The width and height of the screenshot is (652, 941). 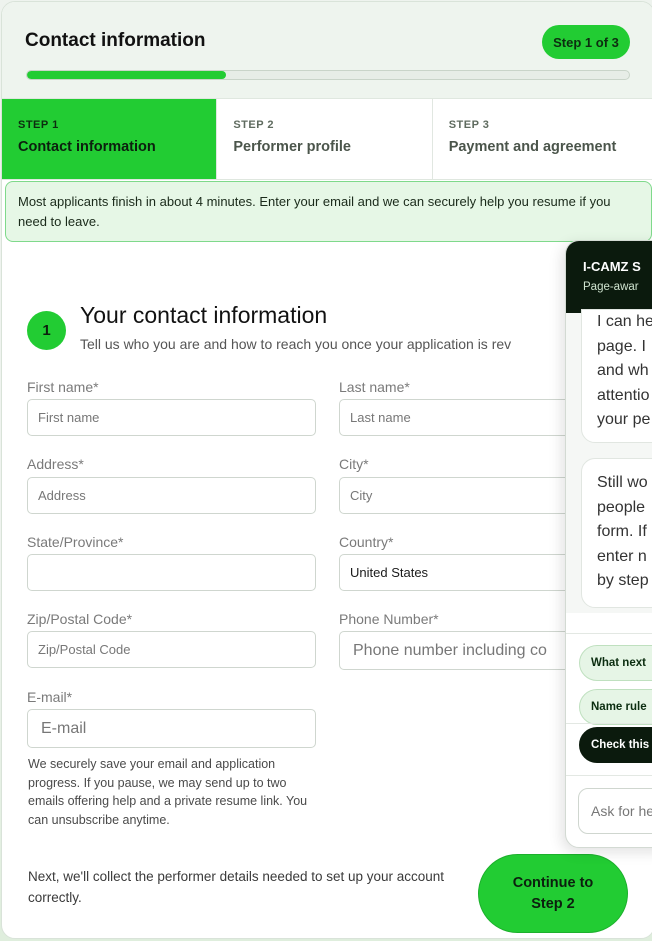 I want to click on message-line: and wh, so click(x=623, y=370).